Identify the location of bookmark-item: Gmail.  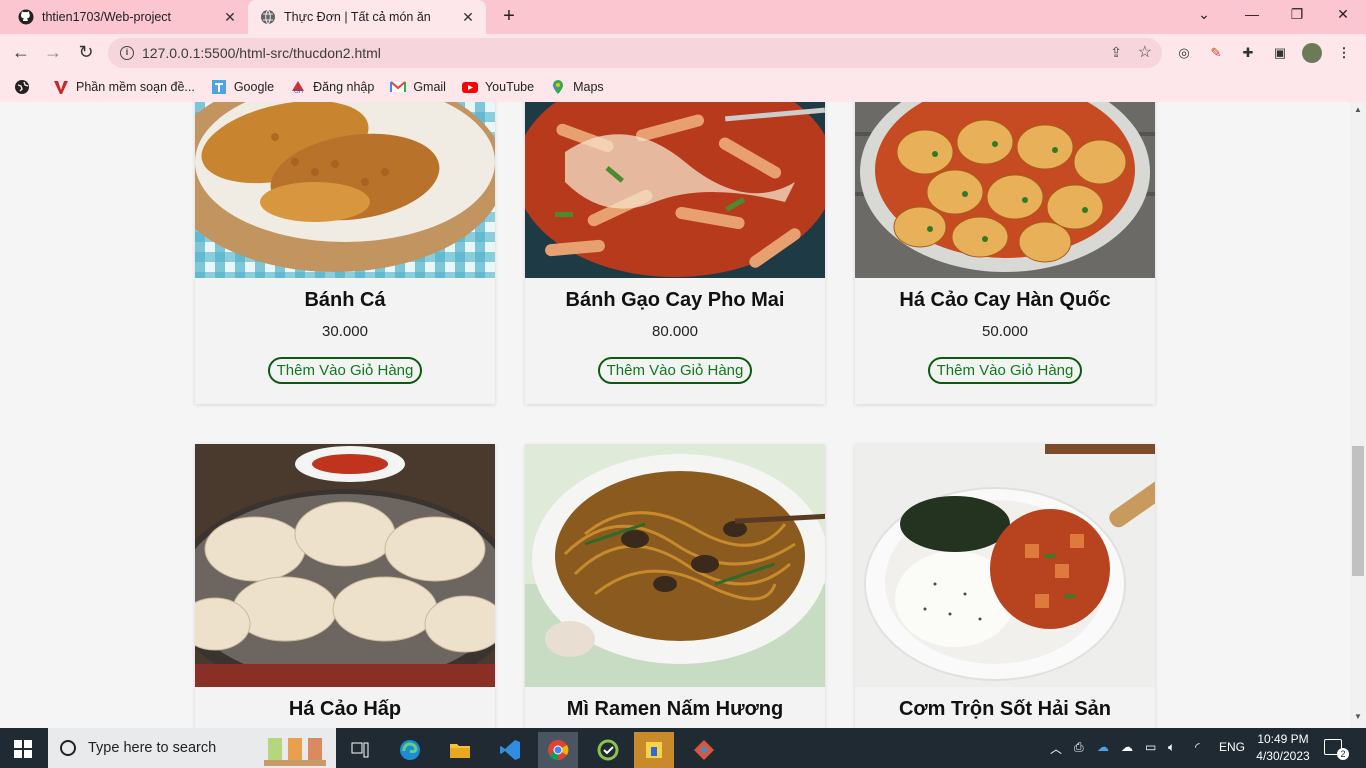
(418, 87).